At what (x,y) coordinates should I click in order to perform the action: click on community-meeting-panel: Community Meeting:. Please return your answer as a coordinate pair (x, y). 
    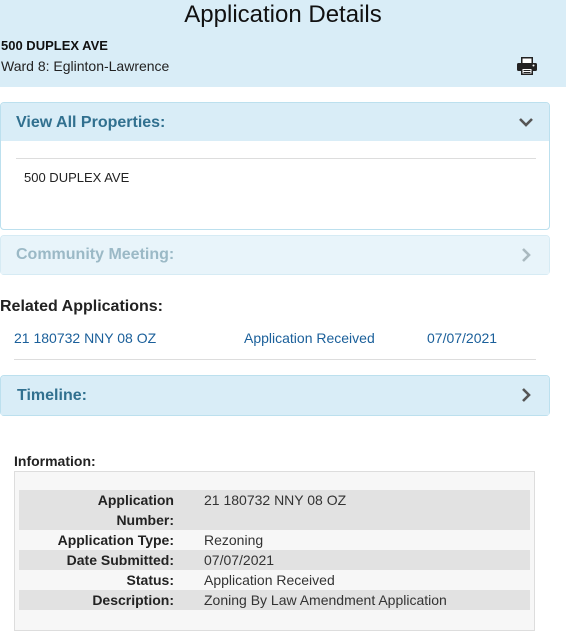
    Looking at the image, I should click on (275, 255).